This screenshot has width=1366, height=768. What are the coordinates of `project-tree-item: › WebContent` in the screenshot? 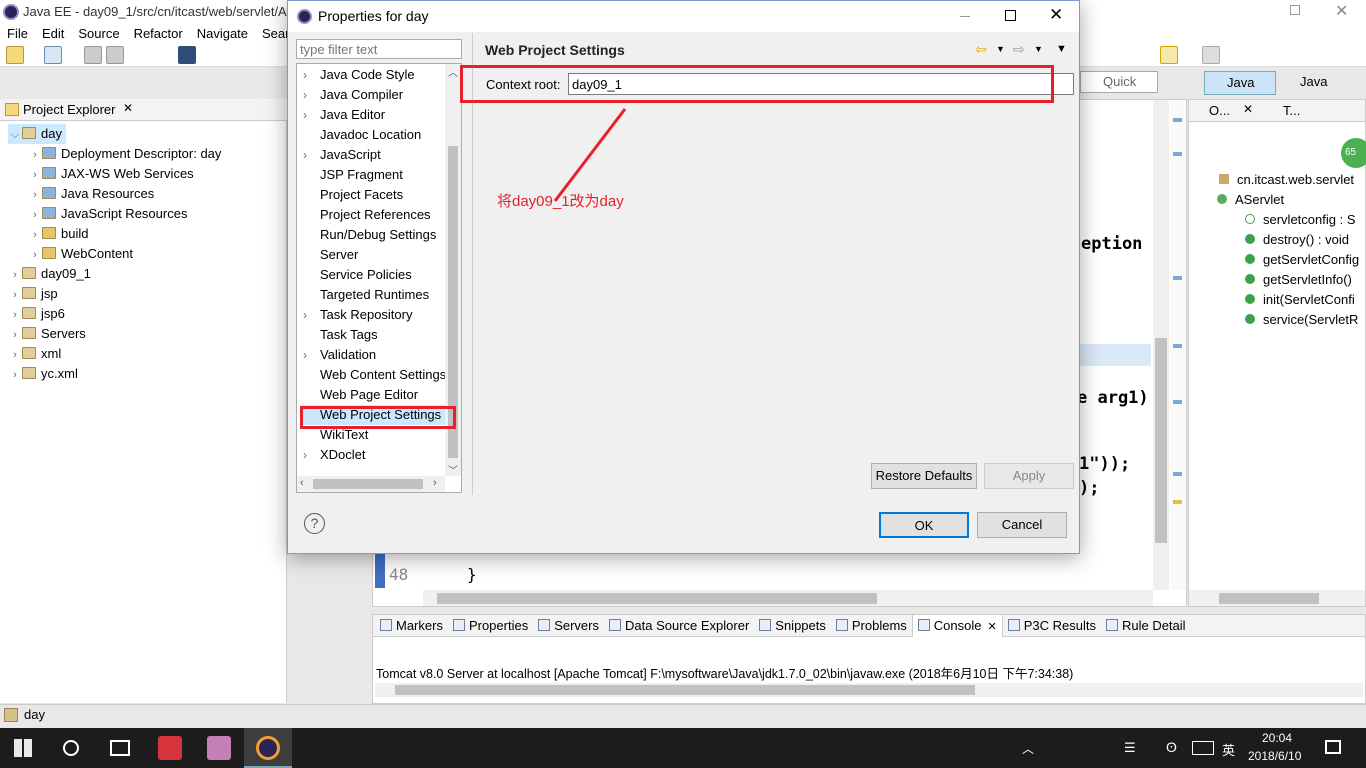 It's located at (80, 254).